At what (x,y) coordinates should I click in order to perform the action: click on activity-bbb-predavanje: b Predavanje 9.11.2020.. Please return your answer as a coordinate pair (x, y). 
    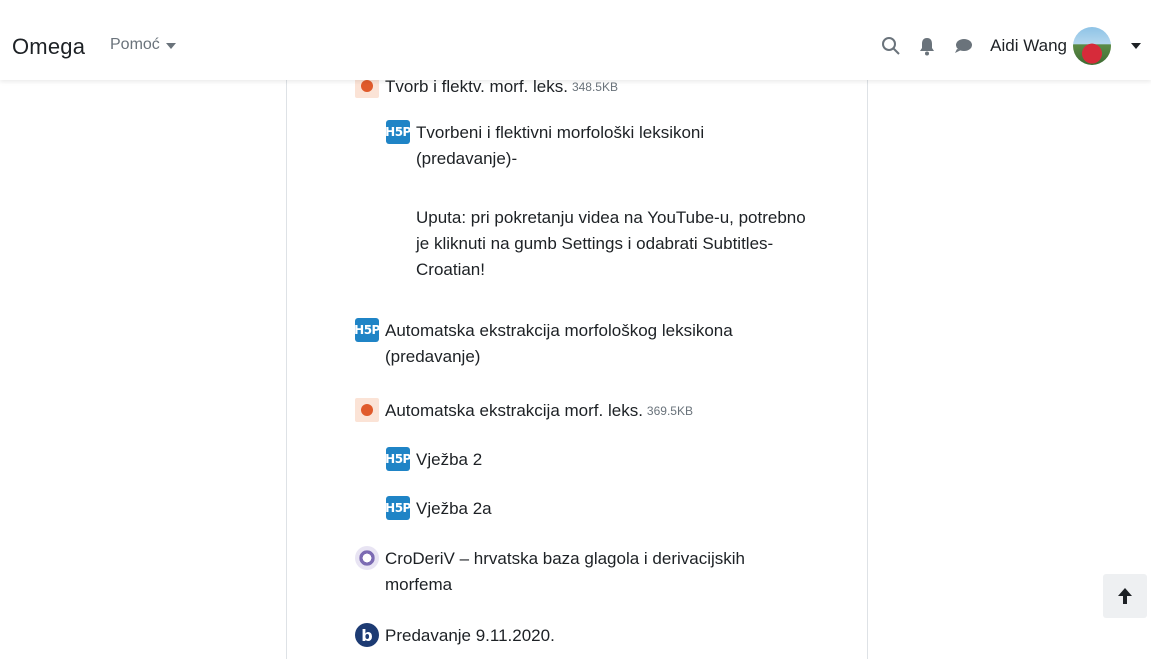
    Looking at the image, I should click on (455, 636).